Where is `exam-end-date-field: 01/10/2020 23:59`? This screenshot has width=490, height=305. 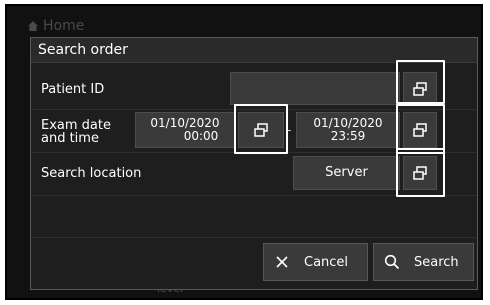
exam-end-date-field: 01/10/2020 23:59 is located at coordinates (348, 130).